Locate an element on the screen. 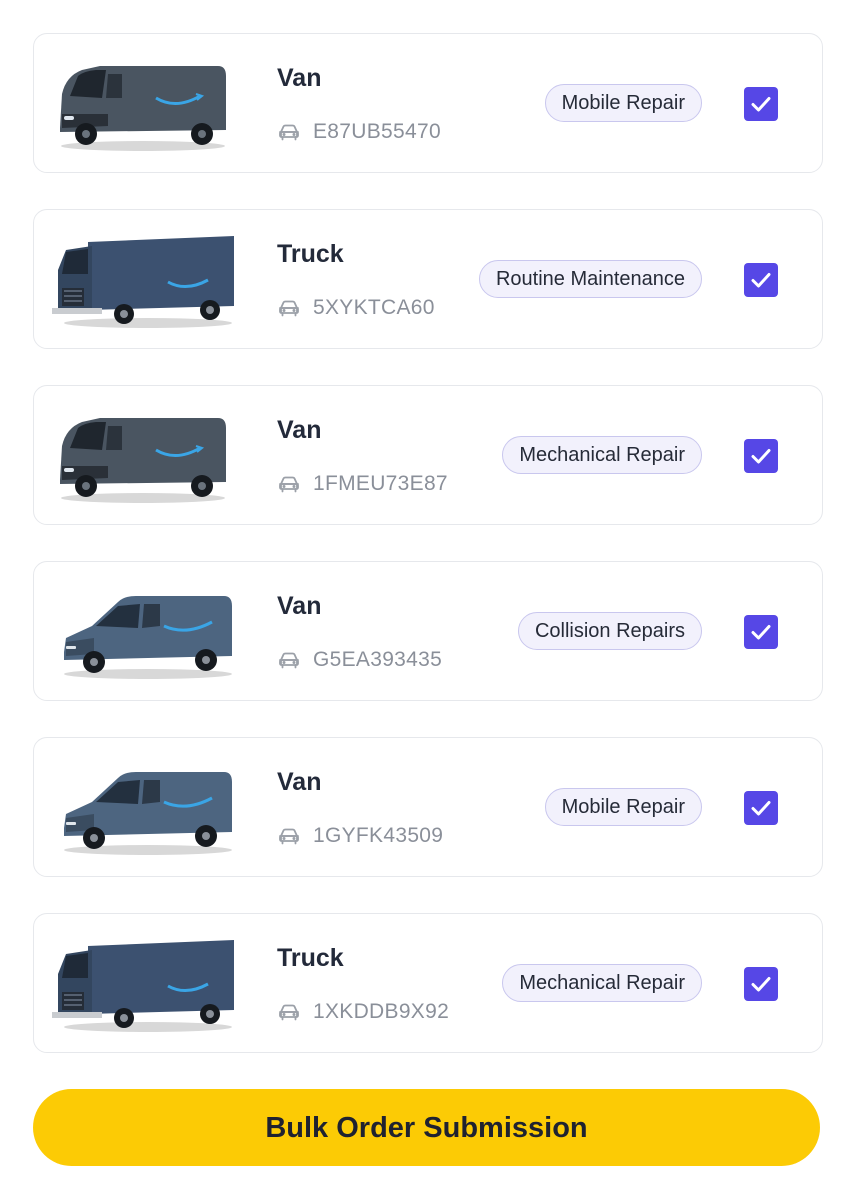 The height and width of the screenshot is (1198, 852). vehicle-plate: 1GYFK43509 is located at coordinates (378, 835).